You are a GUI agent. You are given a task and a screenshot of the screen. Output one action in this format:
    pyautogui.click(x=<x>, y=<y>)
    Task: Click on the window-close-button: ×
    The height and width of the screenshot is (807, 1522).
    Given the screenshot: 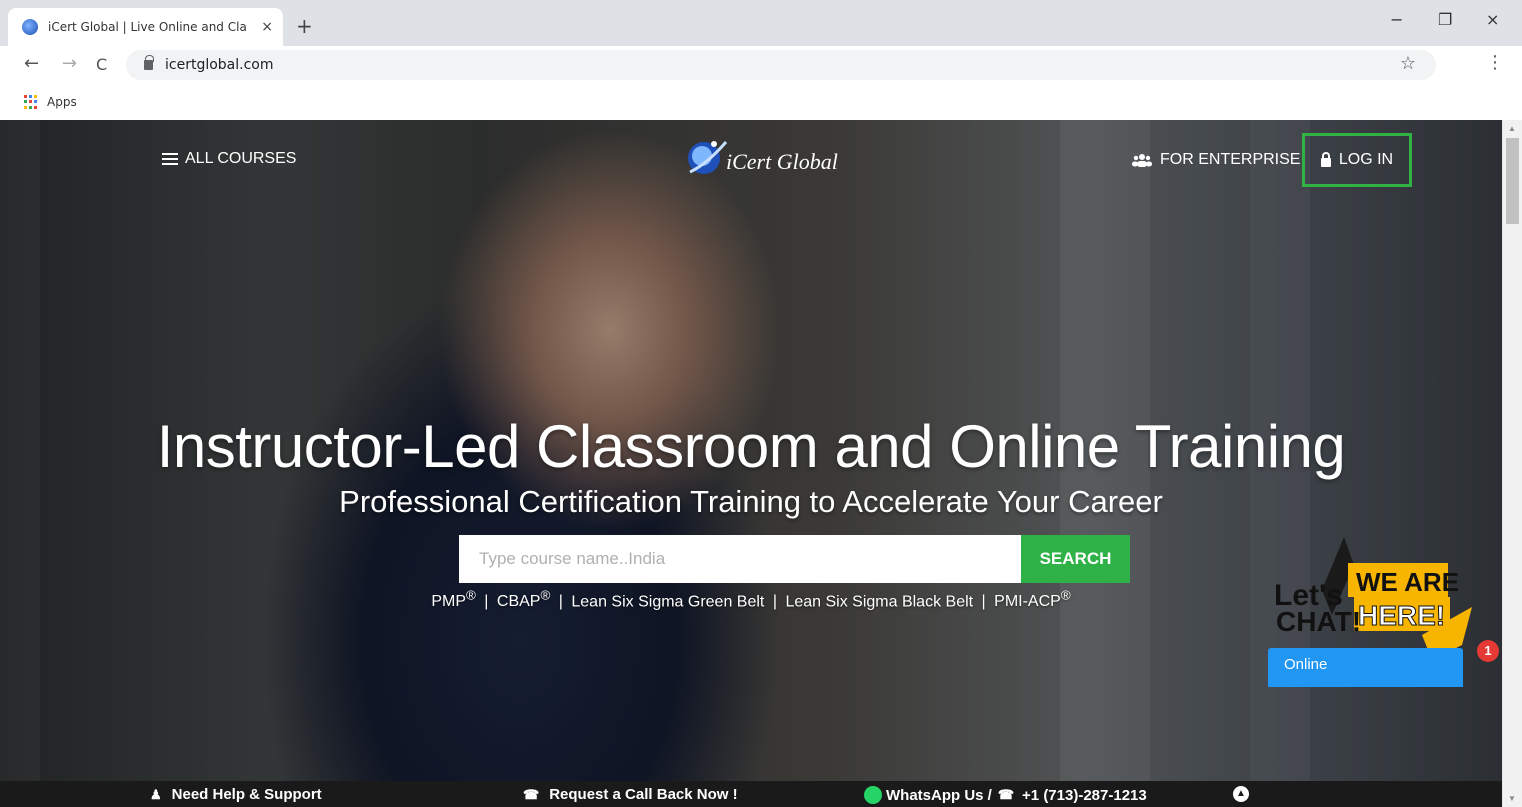 What is the action you would take?
    pyautogui.click(x=1492, y=19)
    